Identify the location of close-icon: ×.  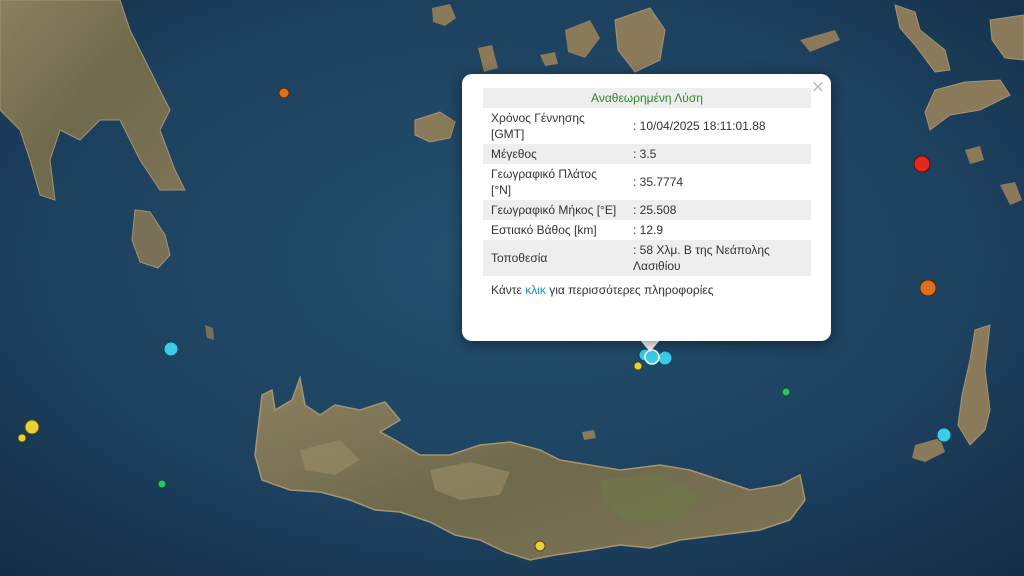
(818, 87).